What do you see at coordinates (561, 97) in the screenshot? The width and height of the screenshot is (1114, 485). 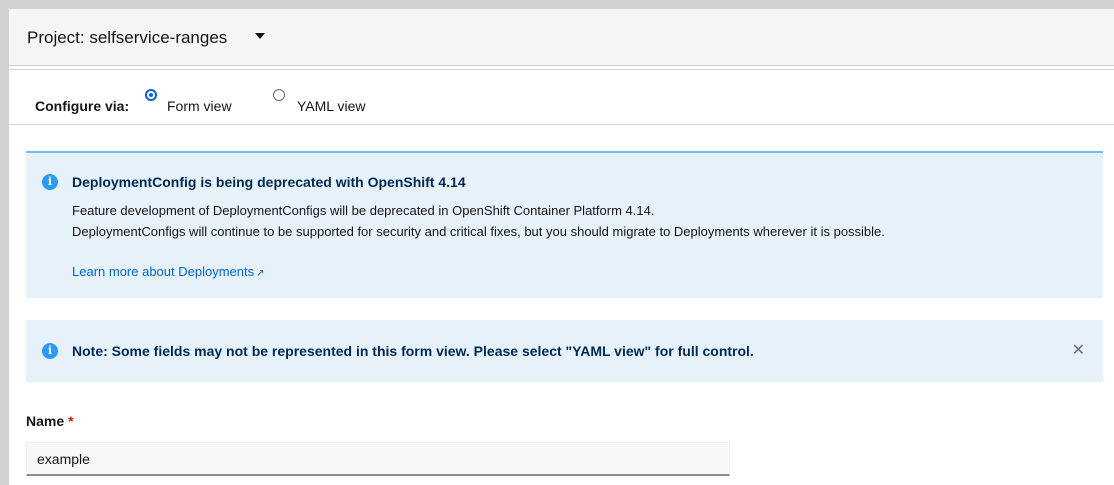 I see `configure-via-row: Configure via: Form view YAML view` at bounding box center [561, 97].